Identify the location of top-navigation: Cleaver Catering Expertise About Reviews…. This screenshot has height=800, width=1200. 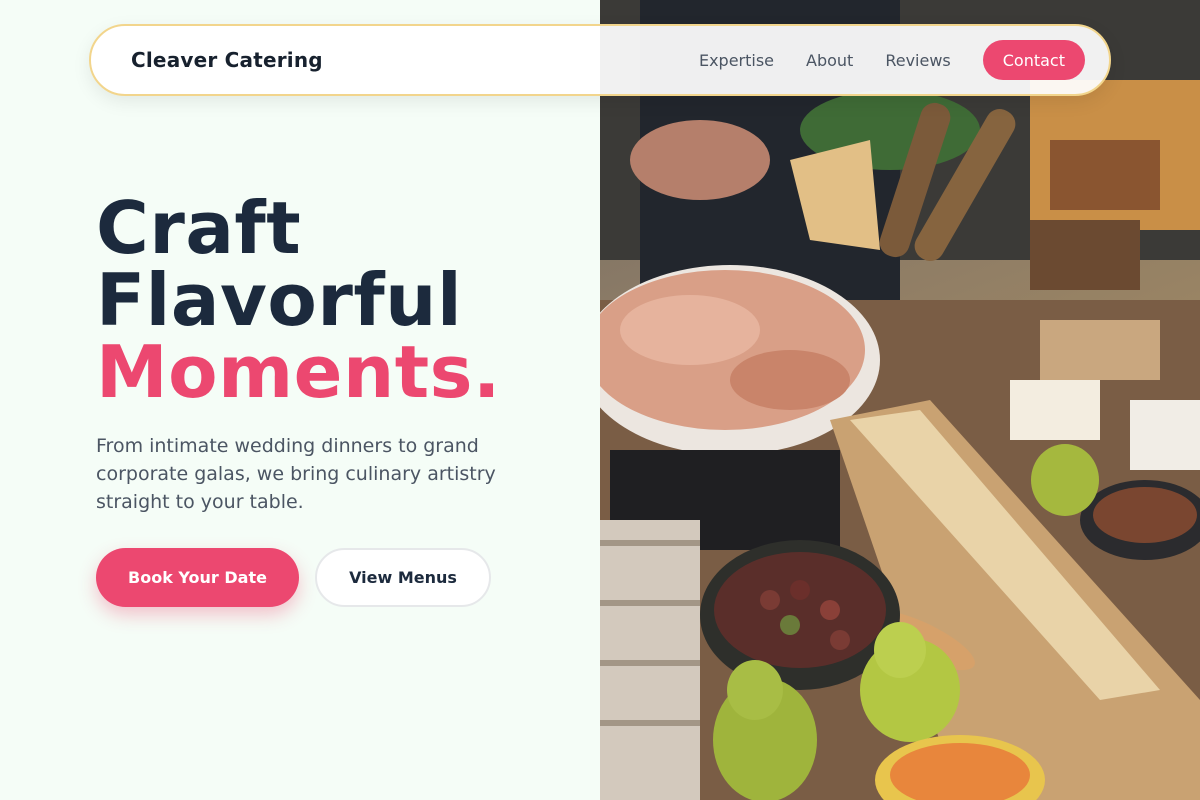
(600, 60).